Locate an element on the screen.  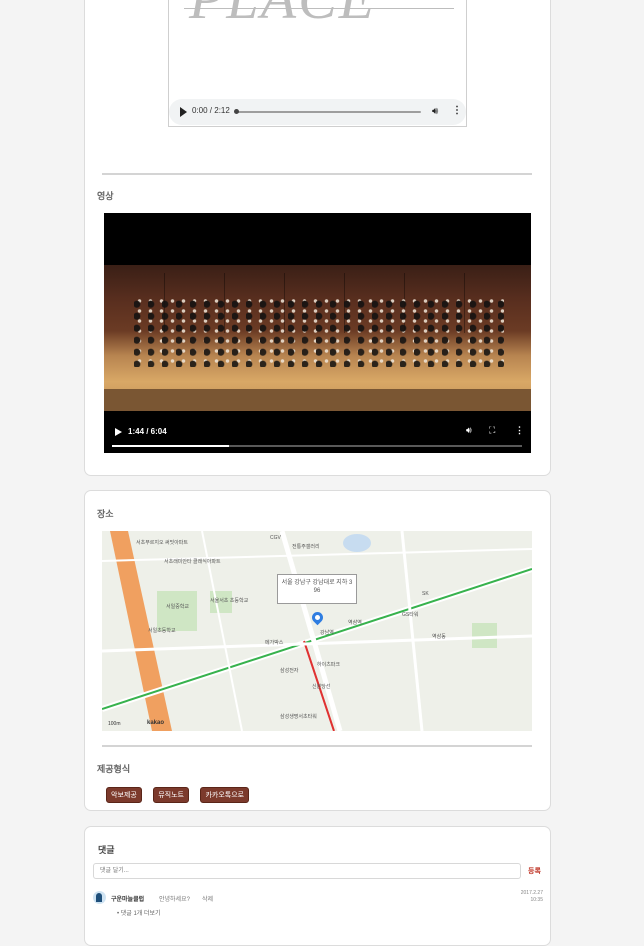
video-frame is located at coordinates (317, 338).